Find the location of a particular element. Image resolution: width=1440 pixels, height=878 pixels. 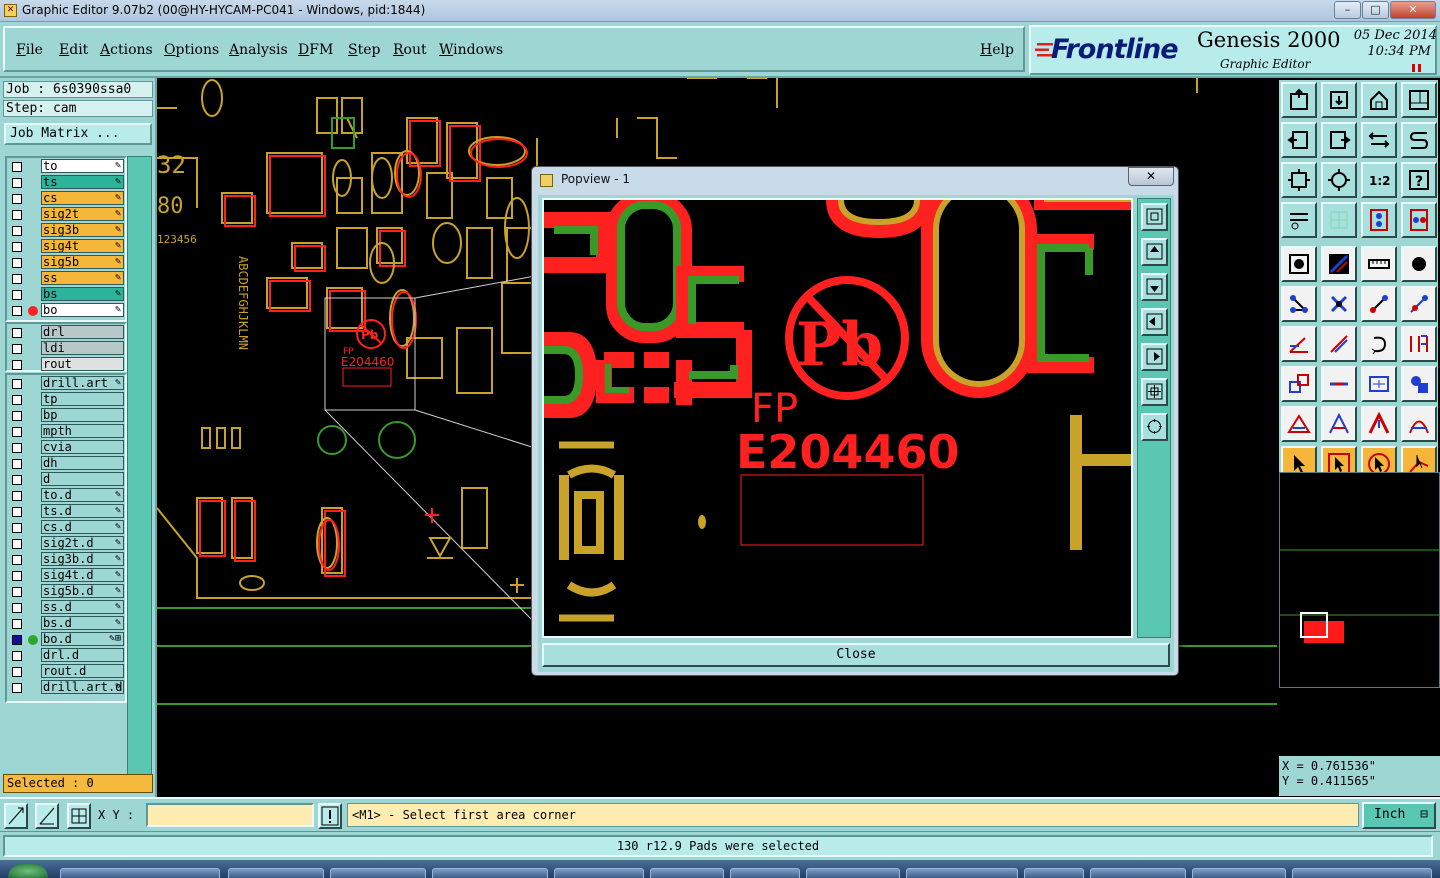

layer-name: sig4t ✎ is located at coordinates (82, 246).